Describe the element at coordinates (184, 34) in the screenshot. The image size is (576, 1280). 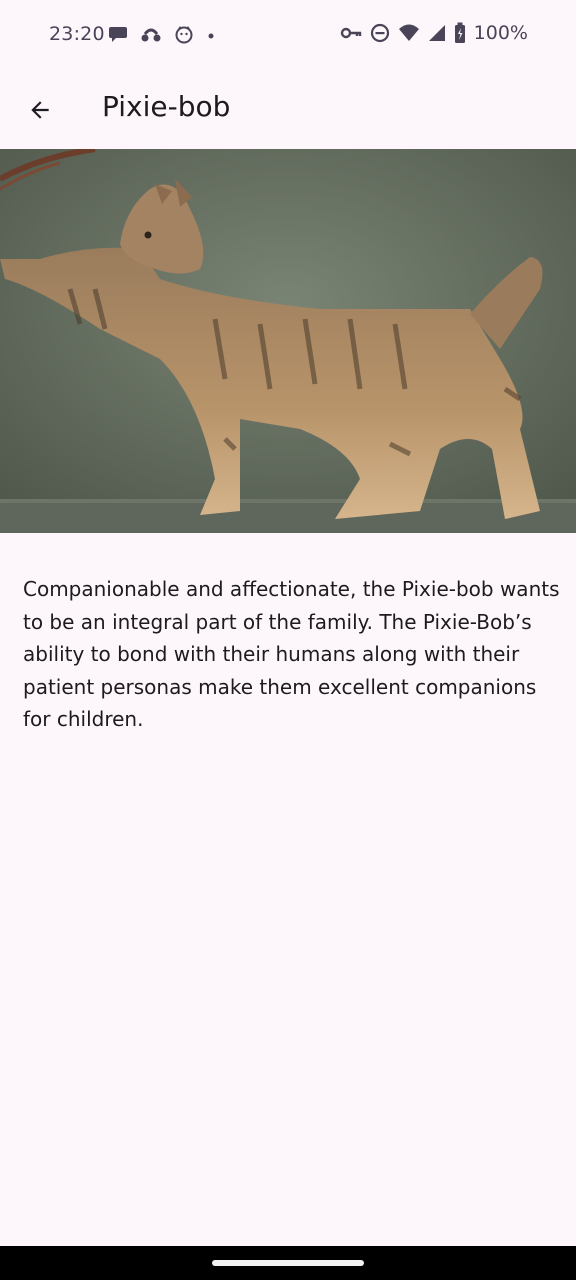
I see `cat-face-icon` at that location.